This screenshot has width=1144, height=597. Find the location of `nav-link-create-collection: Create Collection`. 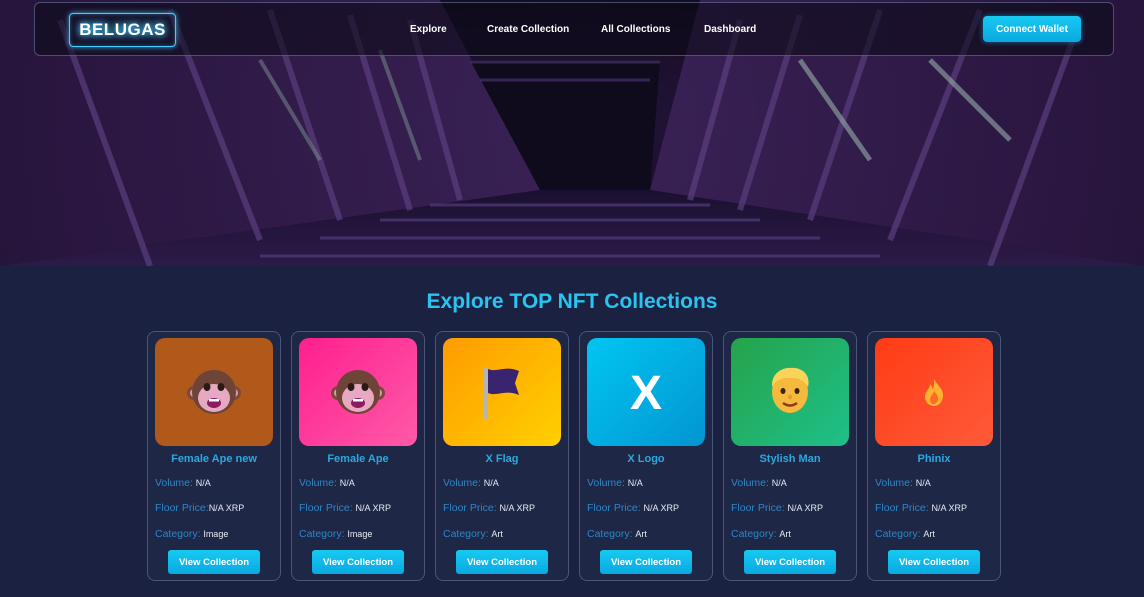

nav-link-create-collection: Create Collection is located at coordinates (528, 29).